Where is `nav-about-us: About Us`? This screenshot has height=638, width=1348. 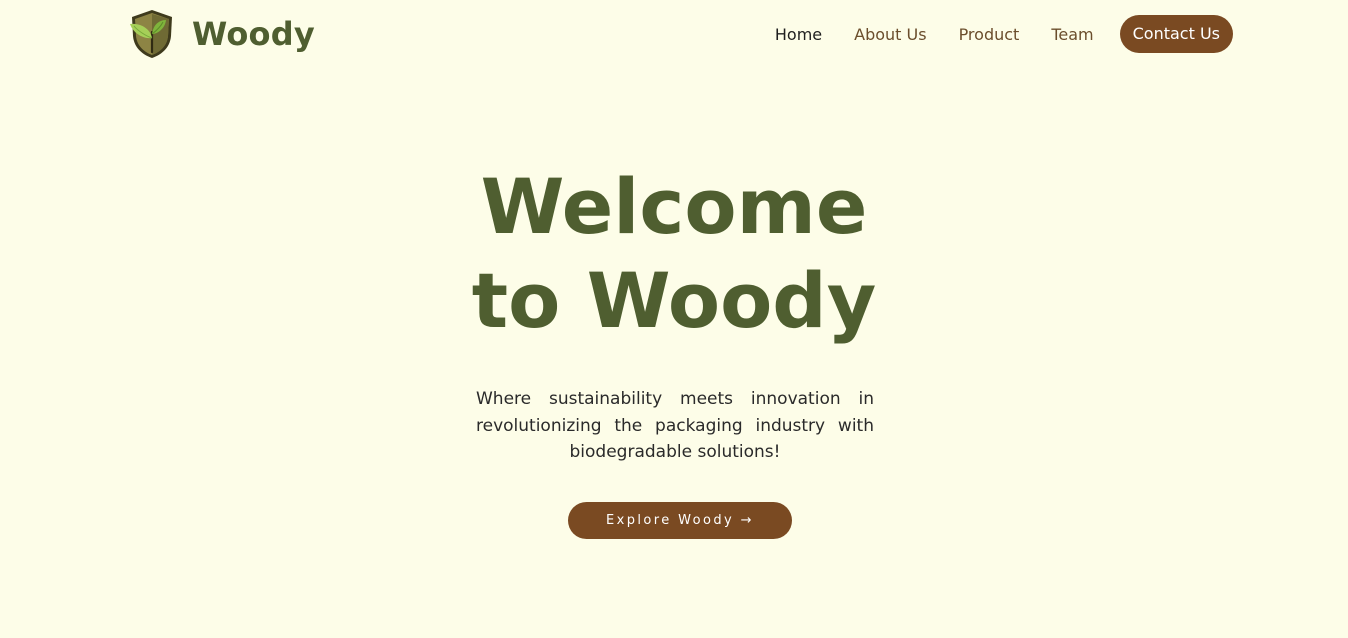 nav-about-us: About Us is located at coordinates (890, 34).